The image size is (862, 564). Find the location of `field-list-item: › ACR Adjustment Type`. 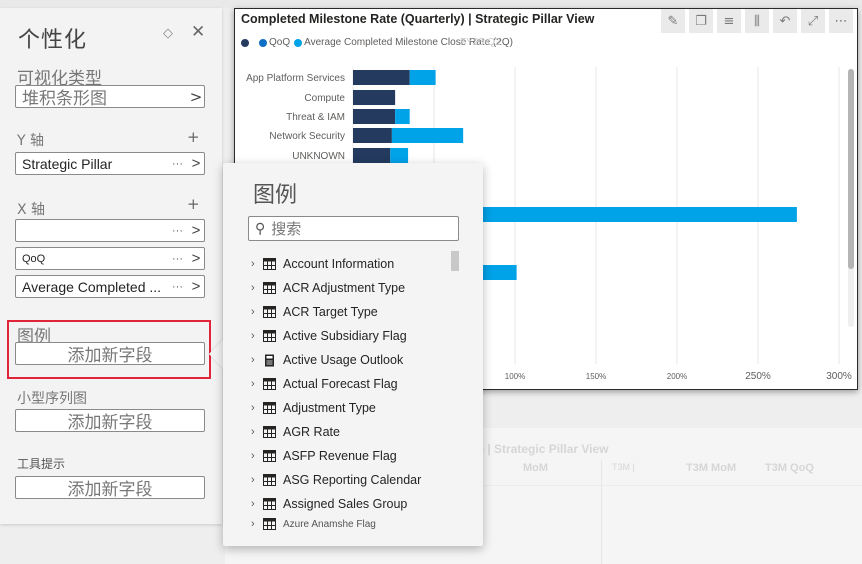

field-list-item: › ACR Adjustment Type is located at coordinates (351, 288).